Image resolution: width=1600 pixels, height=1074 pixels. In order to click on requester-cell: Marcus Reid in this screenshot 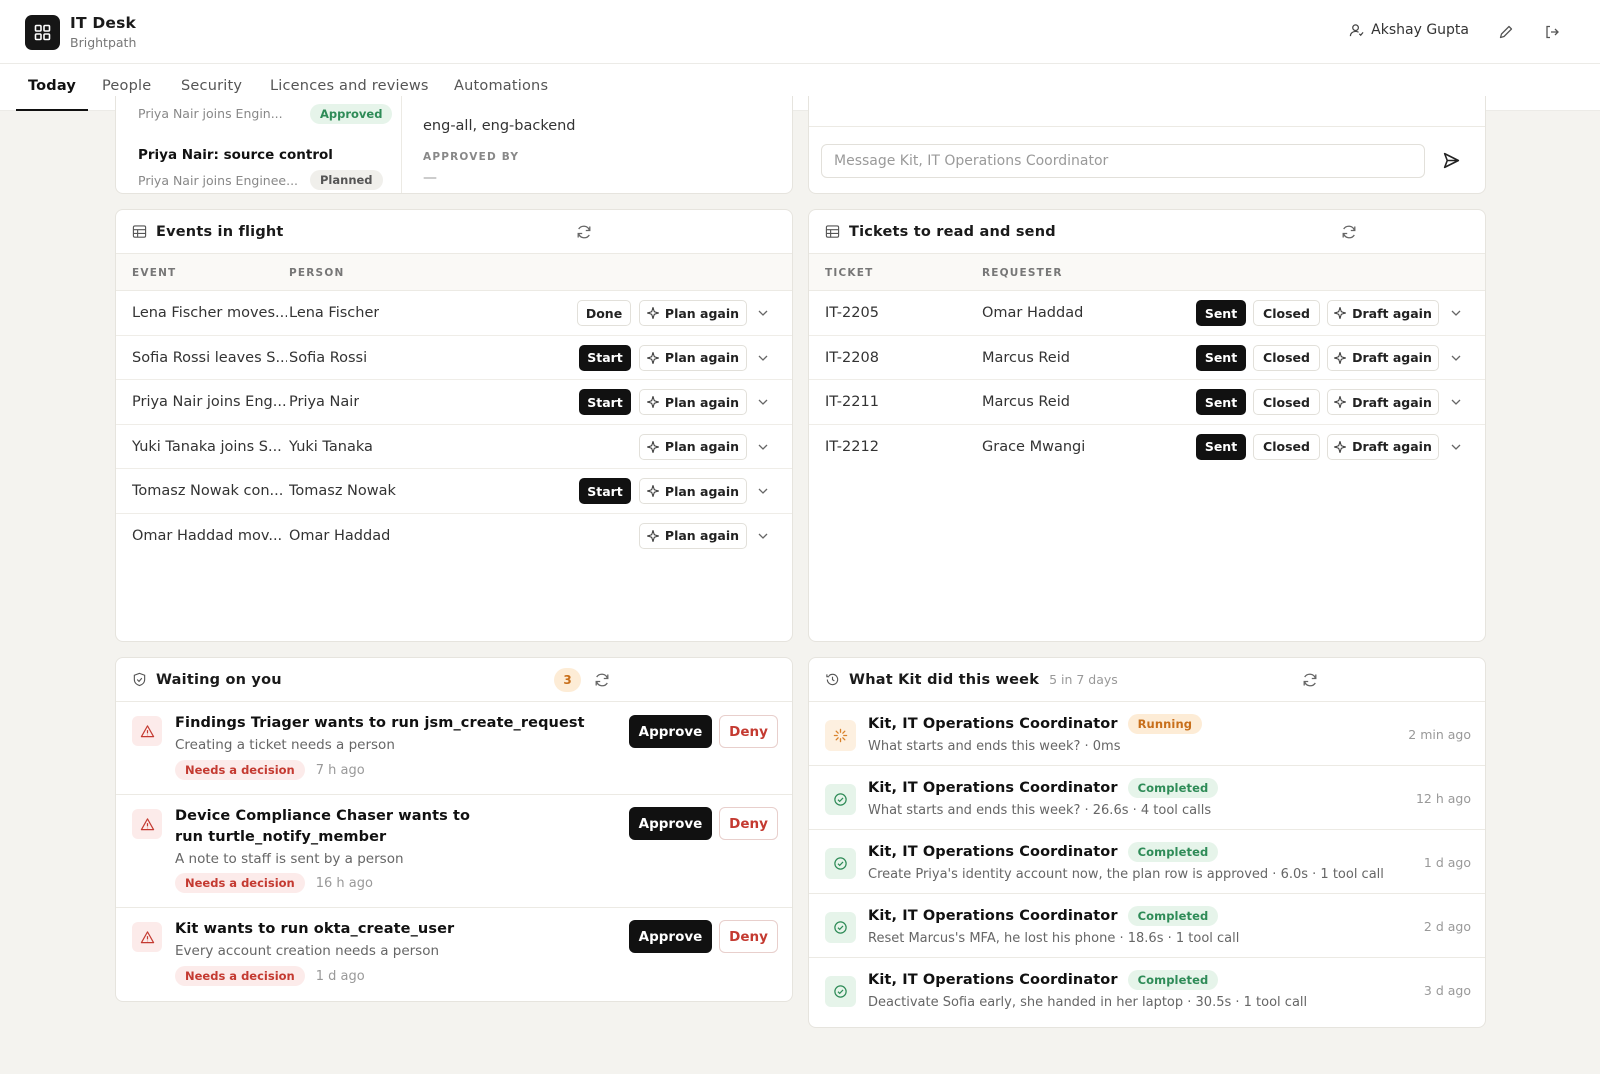, I will do `click(1026, 402)`.